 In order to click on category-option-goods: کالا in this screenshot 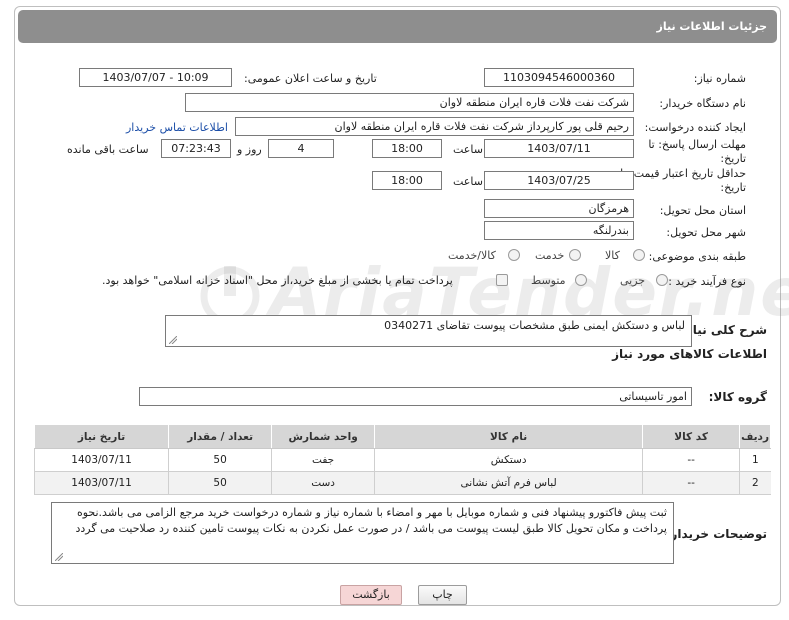, I will do `click(612, 255)`.